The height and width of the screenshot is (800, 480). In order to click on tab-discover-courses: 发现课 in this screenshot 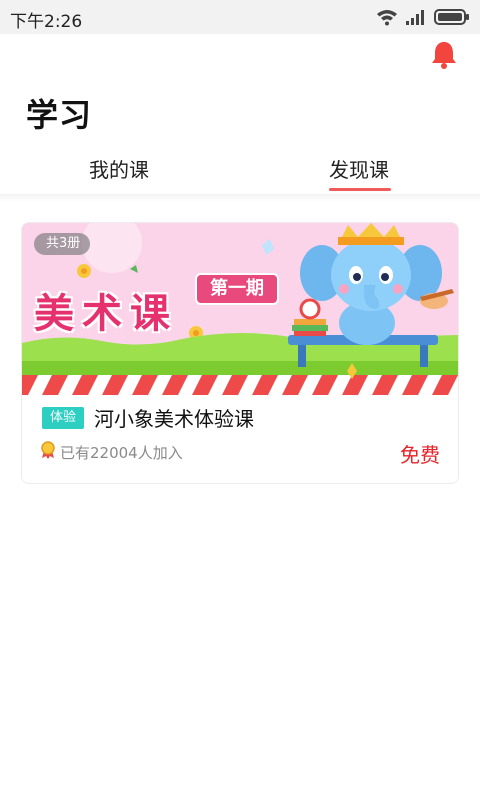, I will do `click(359, 168)`.